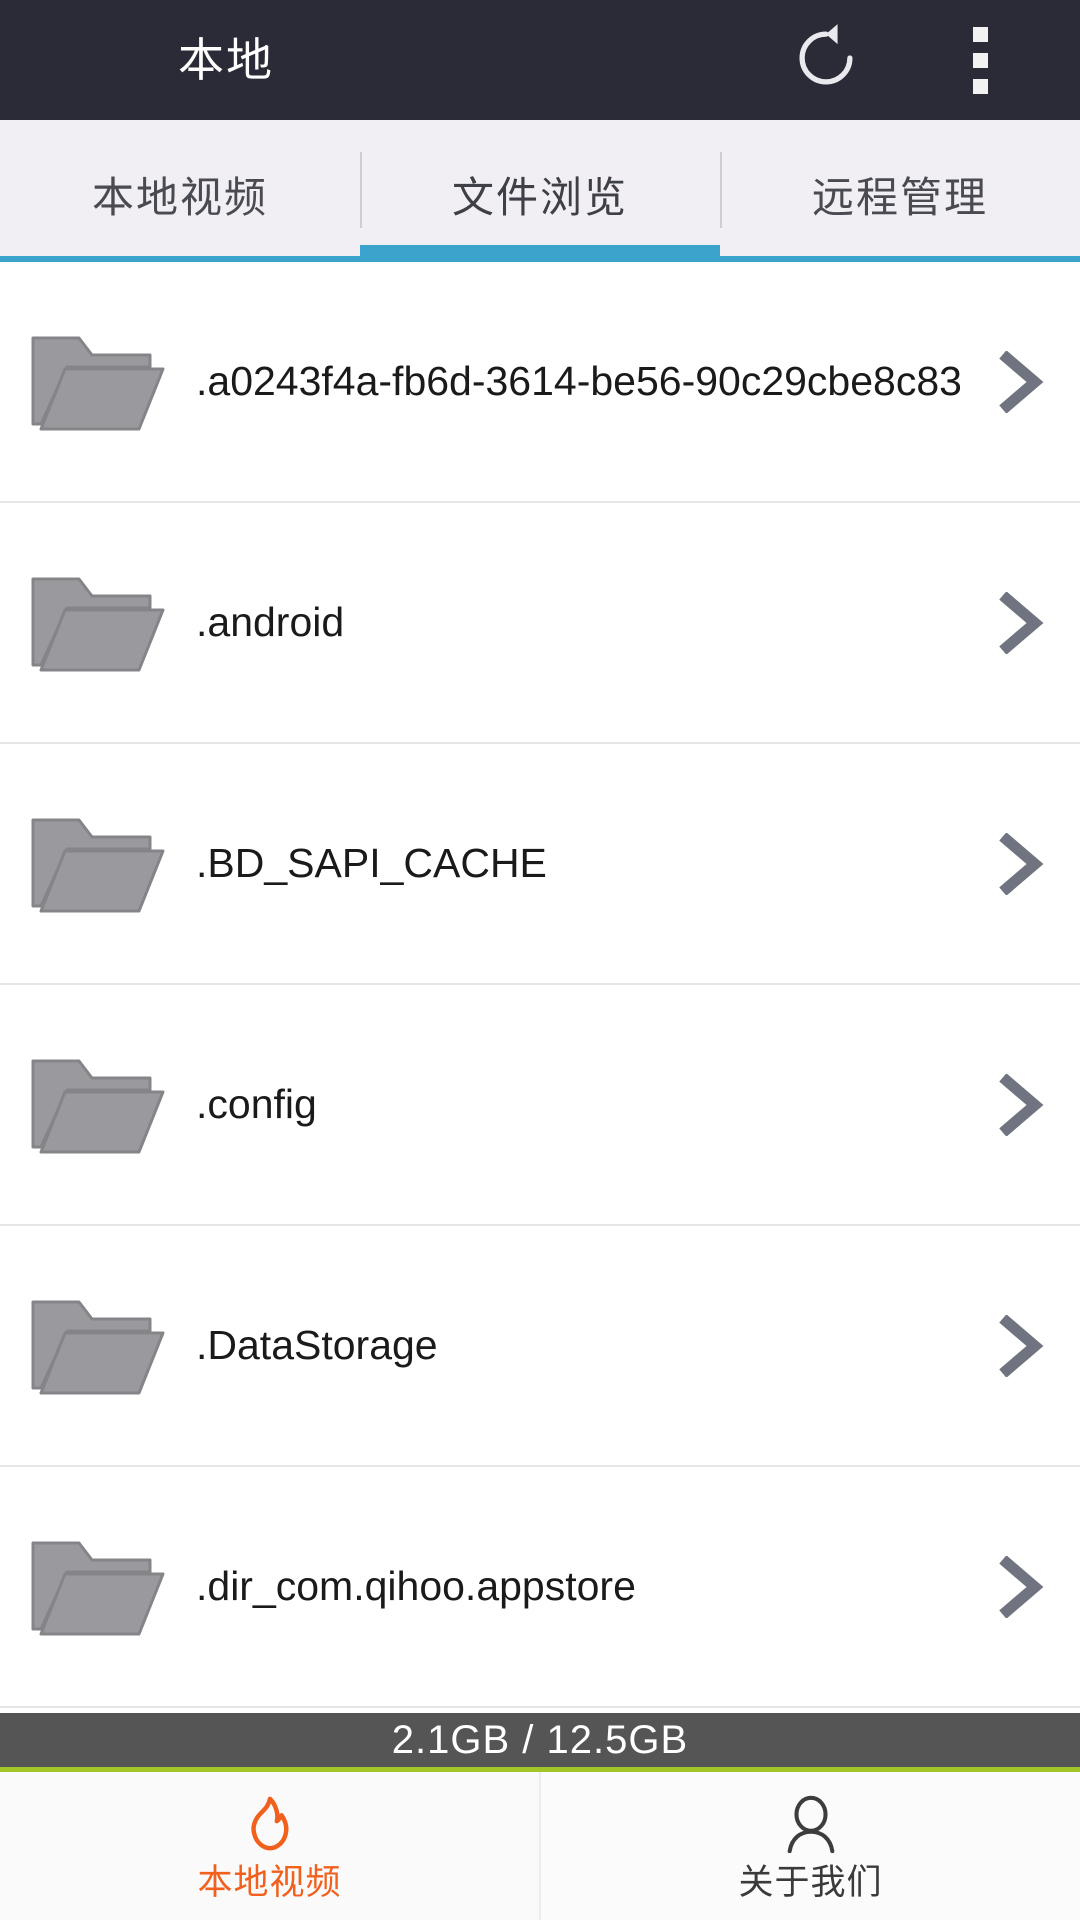 The image size is (1080, 1920). I want to click on list-item-label: .a0243f4a-fb6d-3614-be56-90c29cbe8c83, so click(578, 381).